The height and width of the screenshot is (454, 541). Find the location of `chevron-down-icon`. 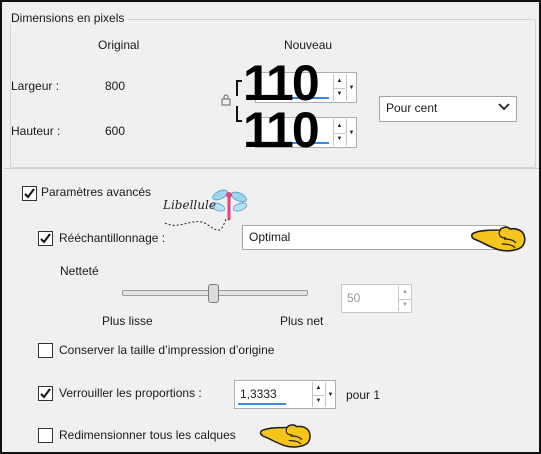

chevron-down-icon is located at coordinates (504, 107).